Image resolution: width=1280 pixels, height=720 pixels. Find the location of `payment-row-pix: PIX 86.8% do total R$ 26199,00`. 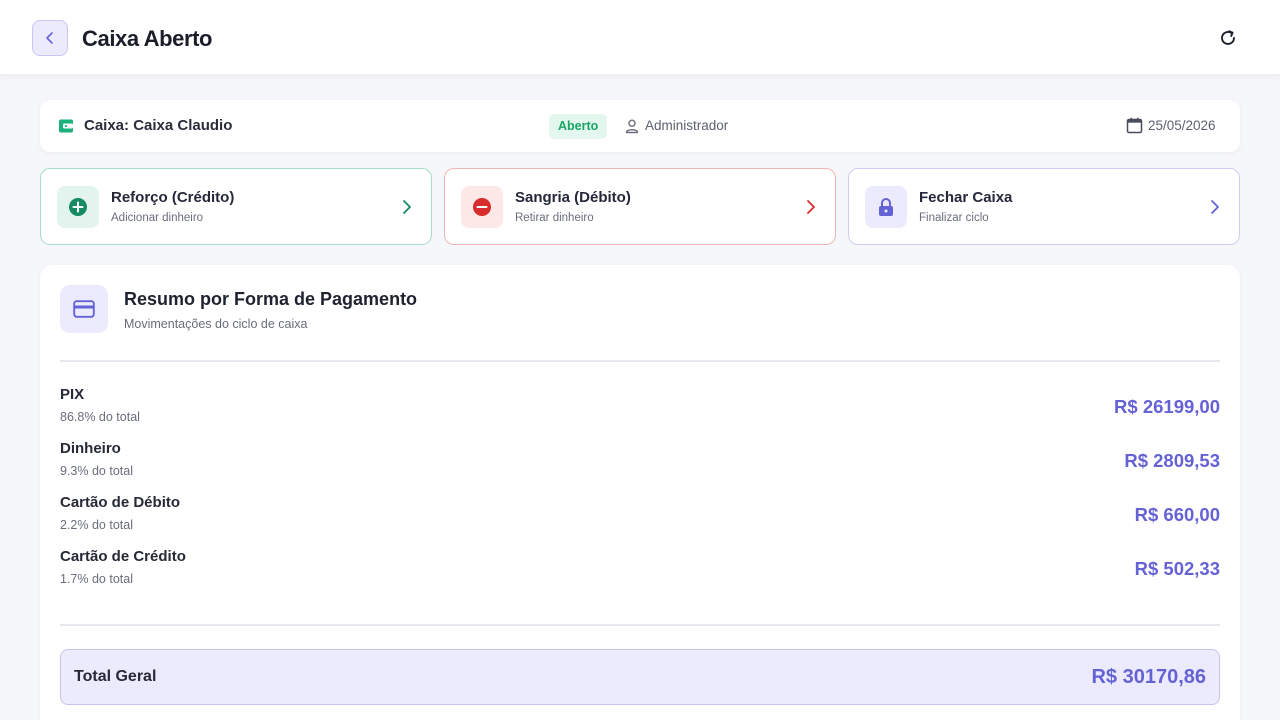

payment-row-pix: PIX 86.8% do total R$ 26199,00 is located at coordinates (640, 413).